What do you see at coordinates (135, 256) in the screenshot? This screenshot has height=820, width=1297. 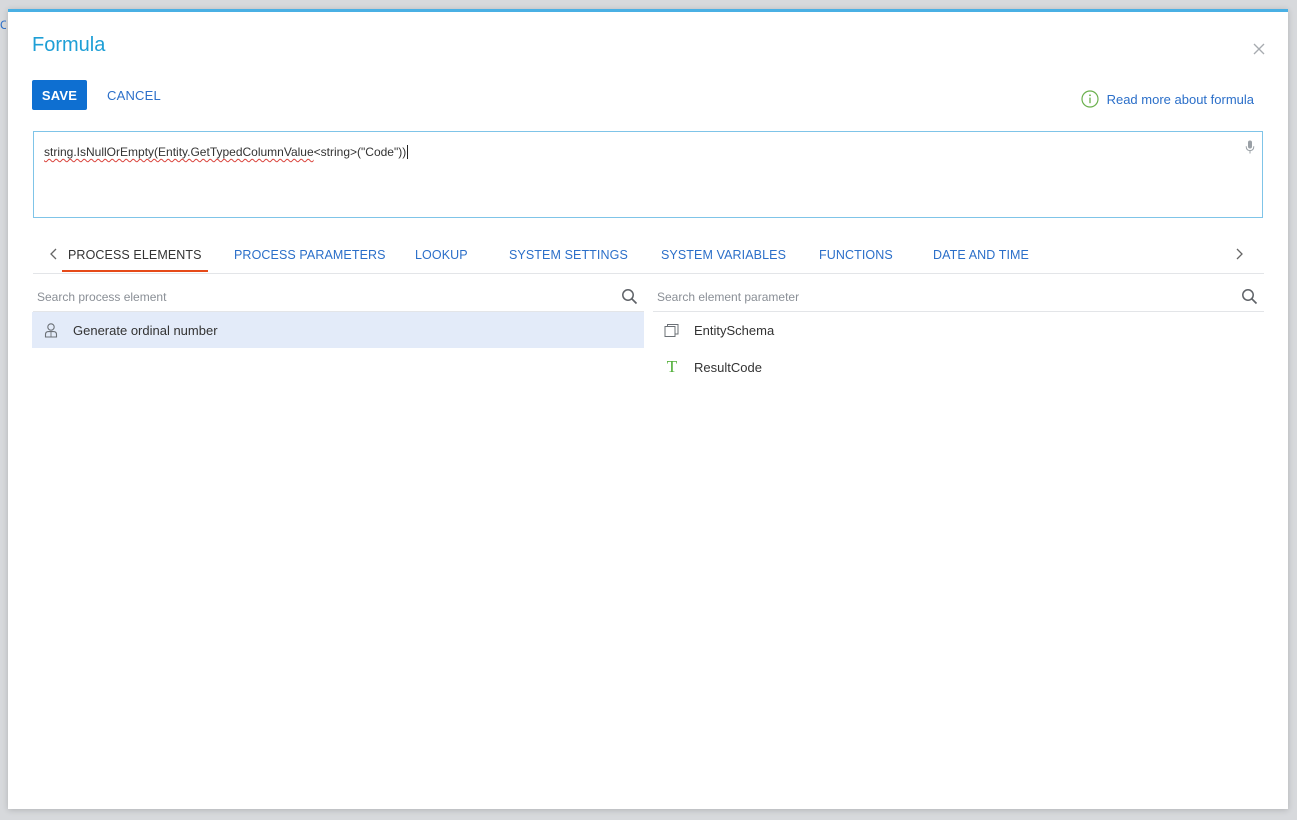 I see `tab-process-elements: PROCESS ELEMENTS` at bounding box center [135, 256].